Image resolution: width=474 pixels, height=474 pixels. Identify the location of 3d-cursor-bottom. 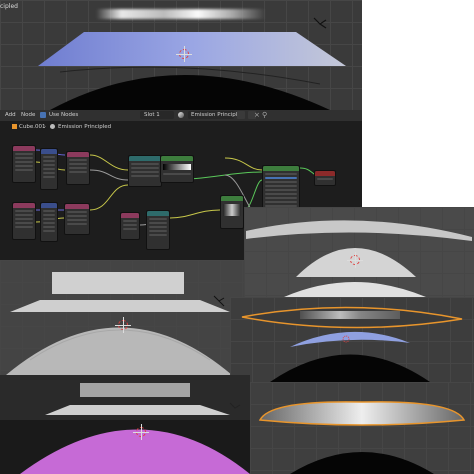
(141, 432).